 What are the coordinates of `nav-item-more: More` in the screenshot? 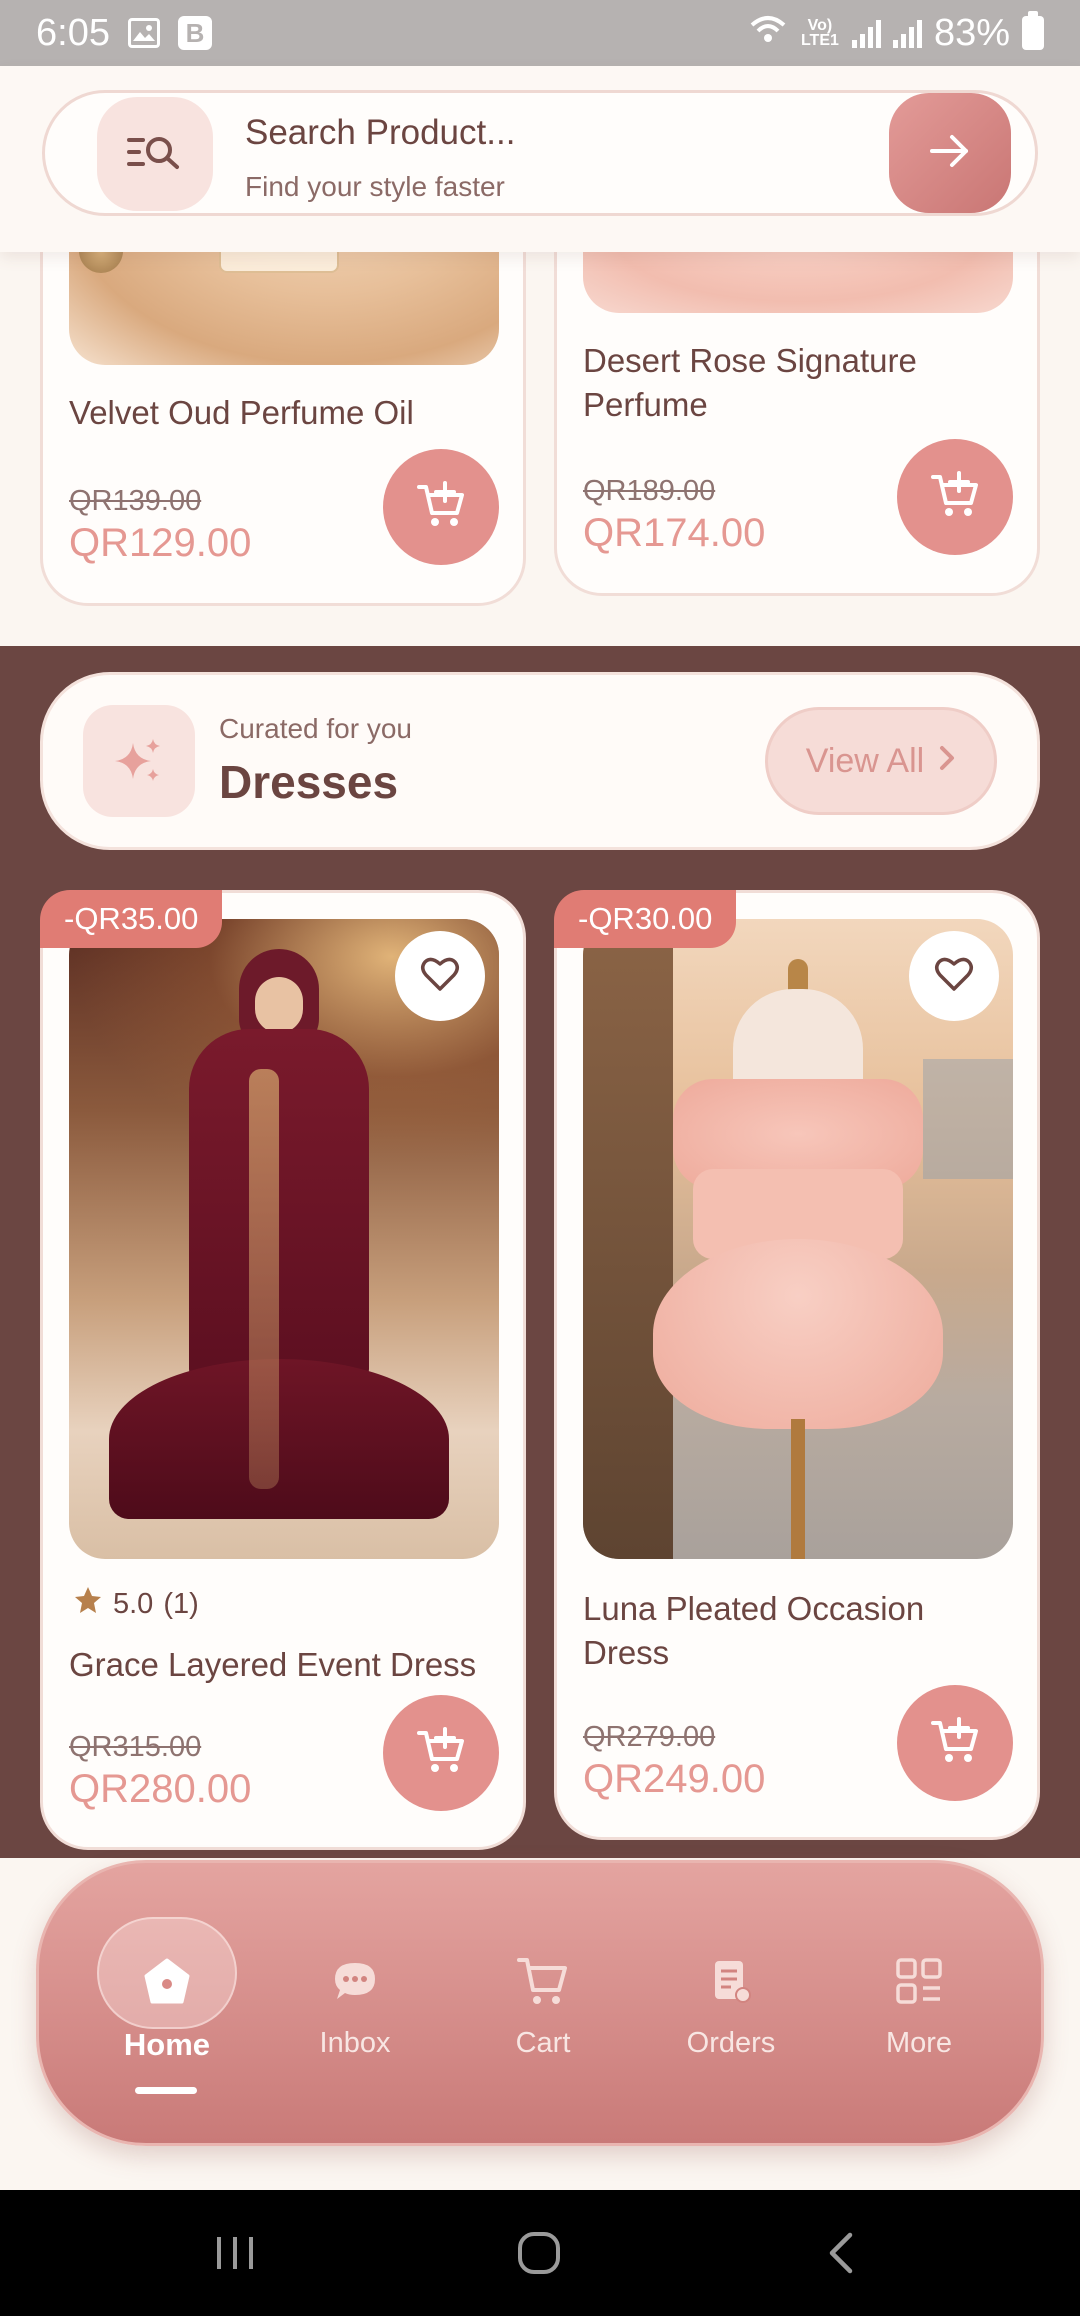 It's located at (919, 2006).